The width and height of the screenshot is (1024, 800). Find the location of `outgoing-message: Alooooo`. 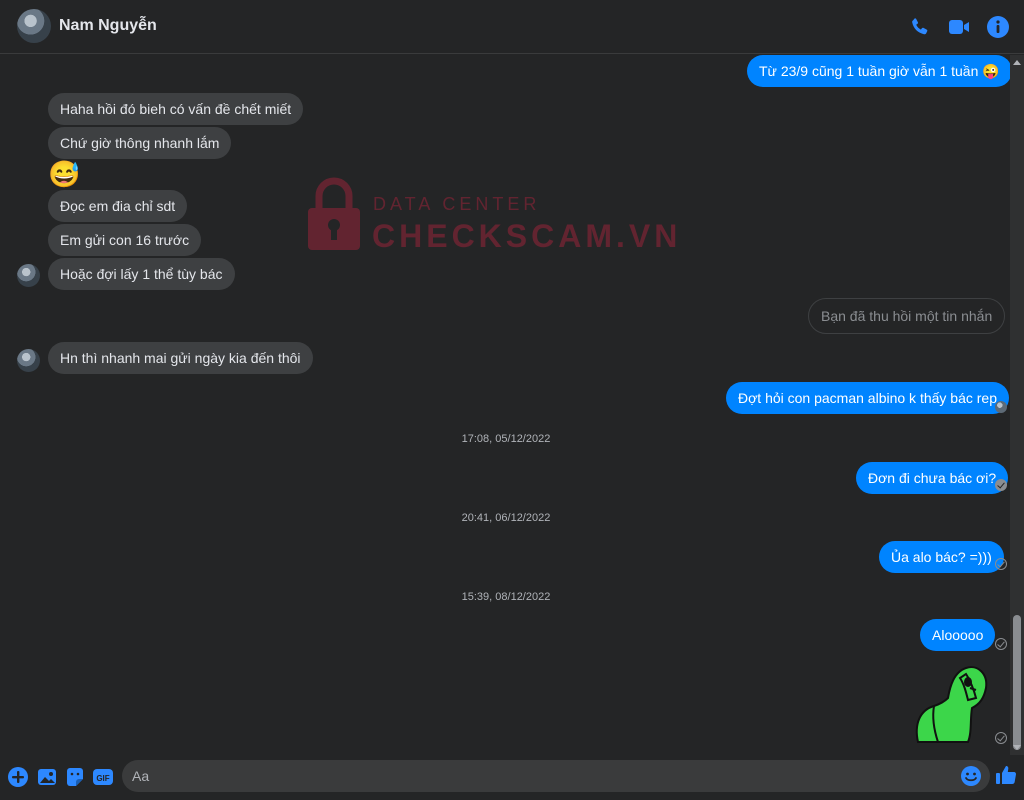

outgoing-message: Alooooo is located at coordinates (958, 635).